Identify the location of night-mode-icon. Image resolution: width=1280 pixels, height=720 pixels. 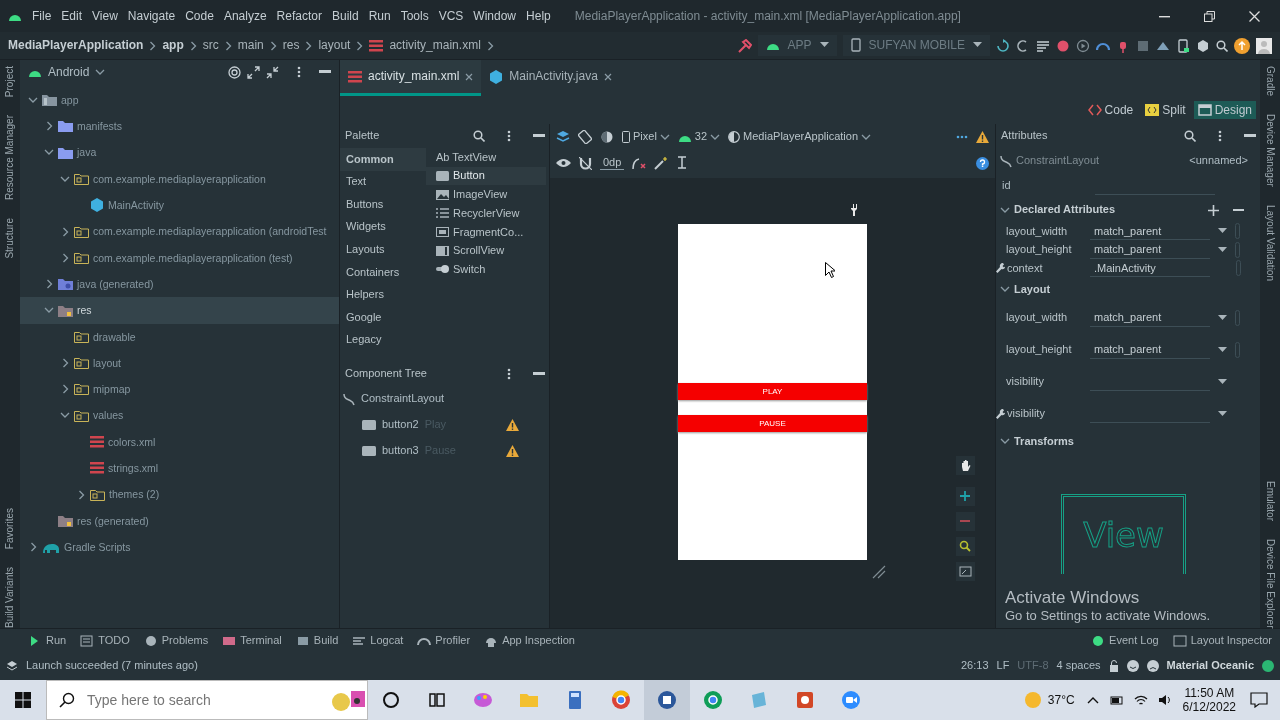
(607, 137).